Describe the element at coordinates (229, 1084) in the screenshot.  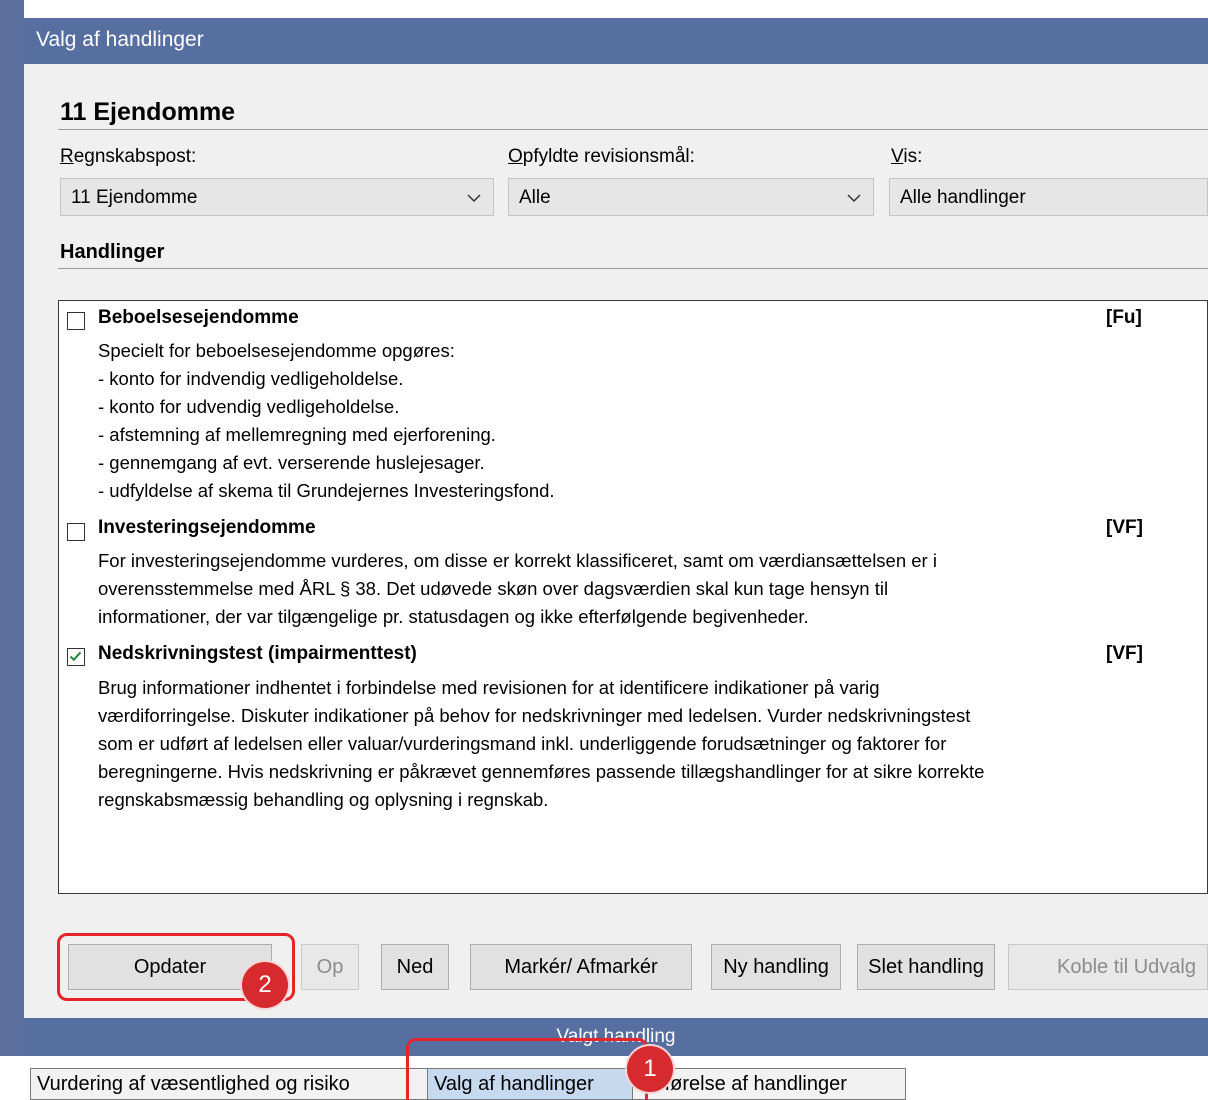
I see `tab-vurdering: Vurdering af væsentlighed og risiko` at that location.